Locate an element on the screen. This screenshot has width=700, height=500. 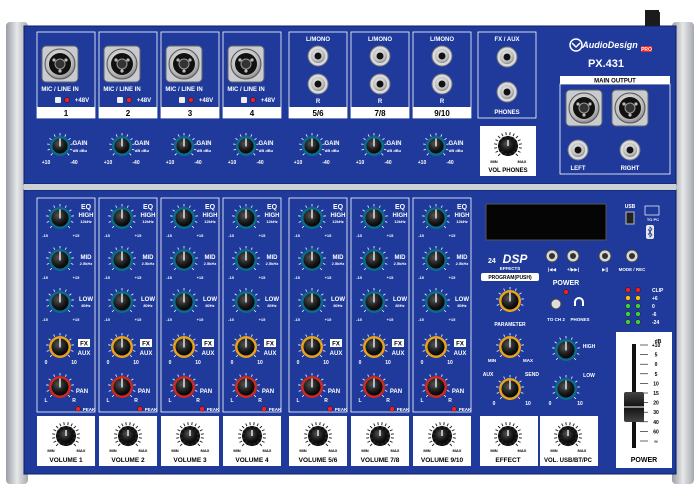
player-display is located at coordinates (546, 222).